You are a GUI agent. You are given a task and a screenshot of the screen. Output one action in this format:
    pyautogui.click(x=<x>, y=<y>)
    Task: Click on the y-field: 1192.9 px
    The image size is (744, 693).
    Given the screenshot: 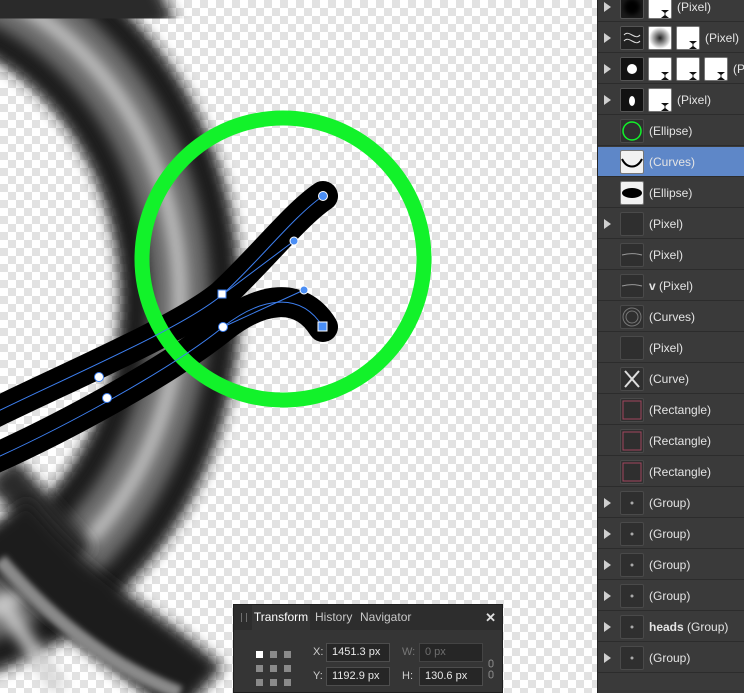 What is the action you would take?
    pyautogui.click(x=358, y=676)
    